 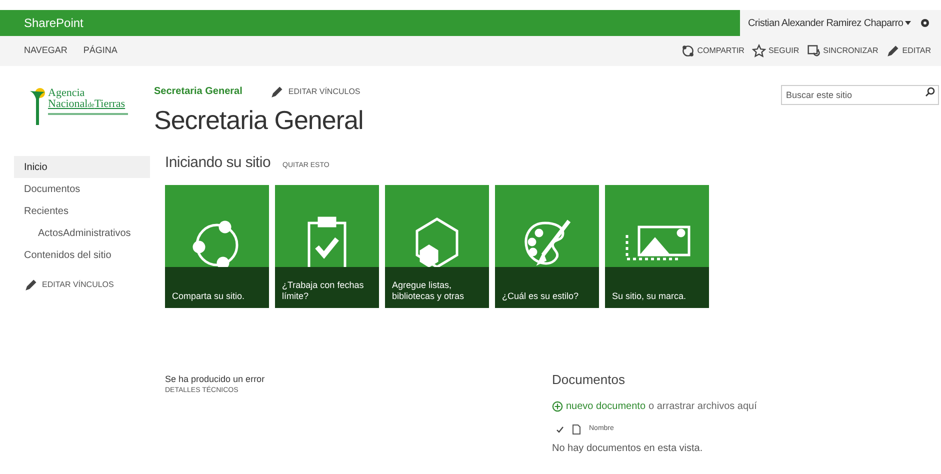 What do you see at coordinates (712, 51) in the screenshot?
I see `ribbon-action: COMPARTIR` at bounding box center [712, 51].